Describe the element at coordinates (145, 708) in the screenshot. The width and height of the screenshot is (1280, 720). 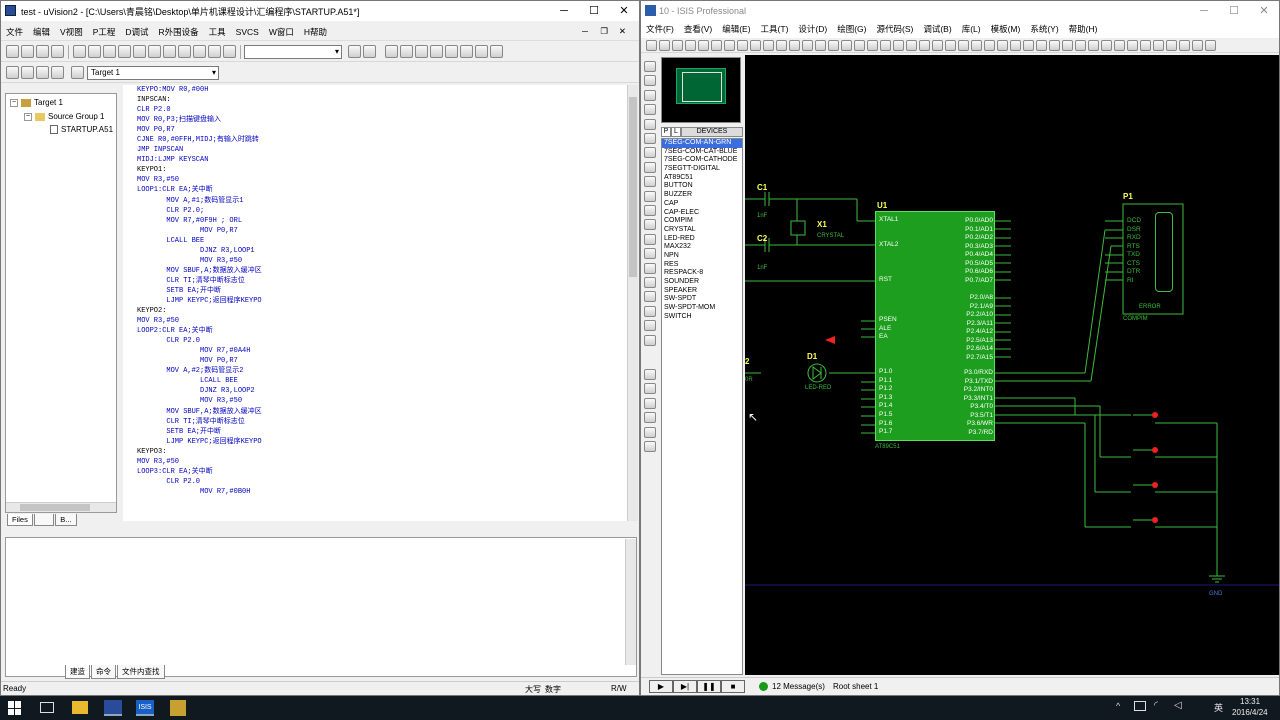
I see `isis-task-icon: ISIS` at that location.